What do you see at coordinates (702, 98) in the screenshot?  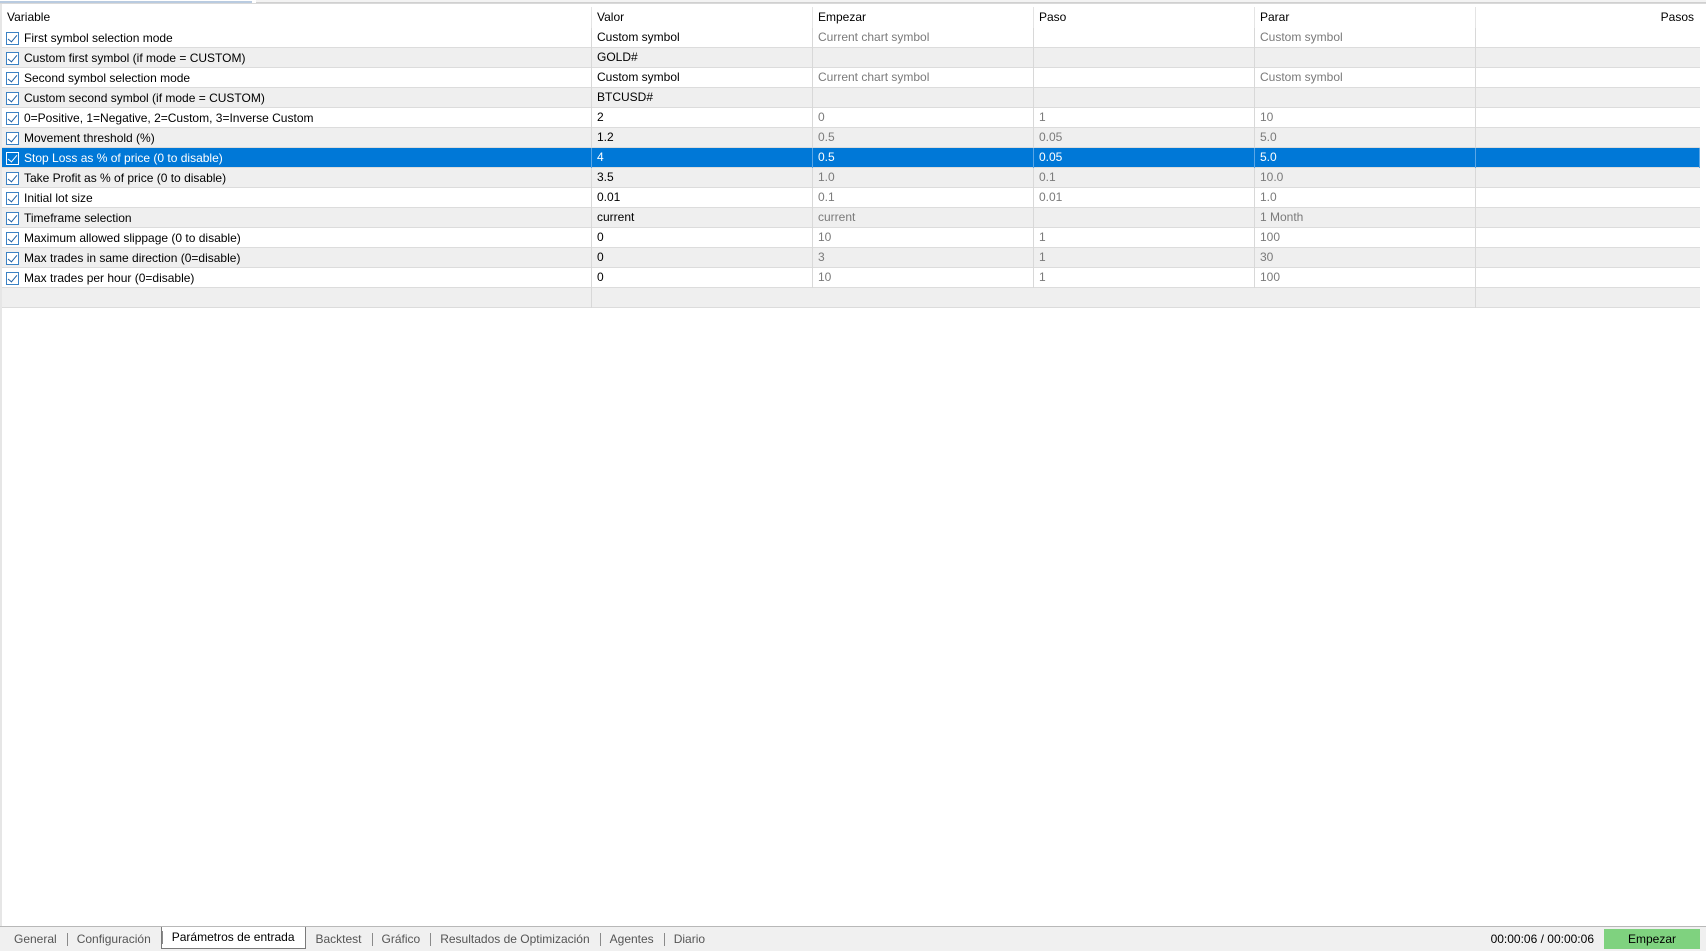 I see `cell-valor: BTCUSD#` at bounding box center [702, 98].